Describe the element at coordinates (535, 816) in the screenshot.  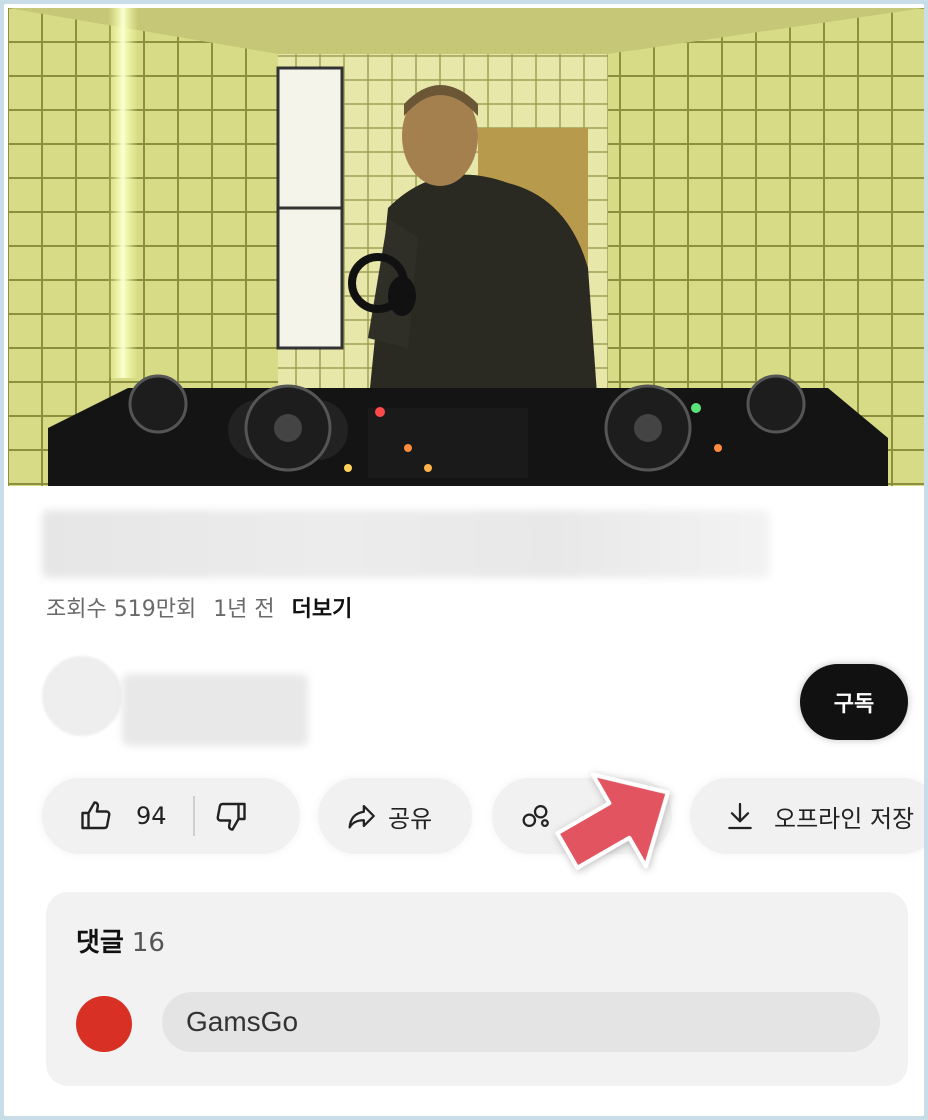
I see `remix-icon` at that location.